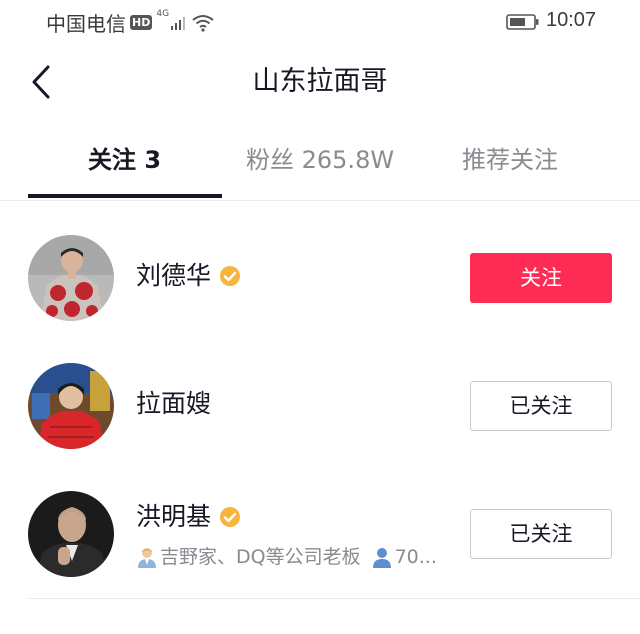 The width and height of the screenshot is (640, 634). What do you see at coordinates (173, 517) in the screenshot?
I see `user-name: 洪明基` at bounding box center [173, 517].